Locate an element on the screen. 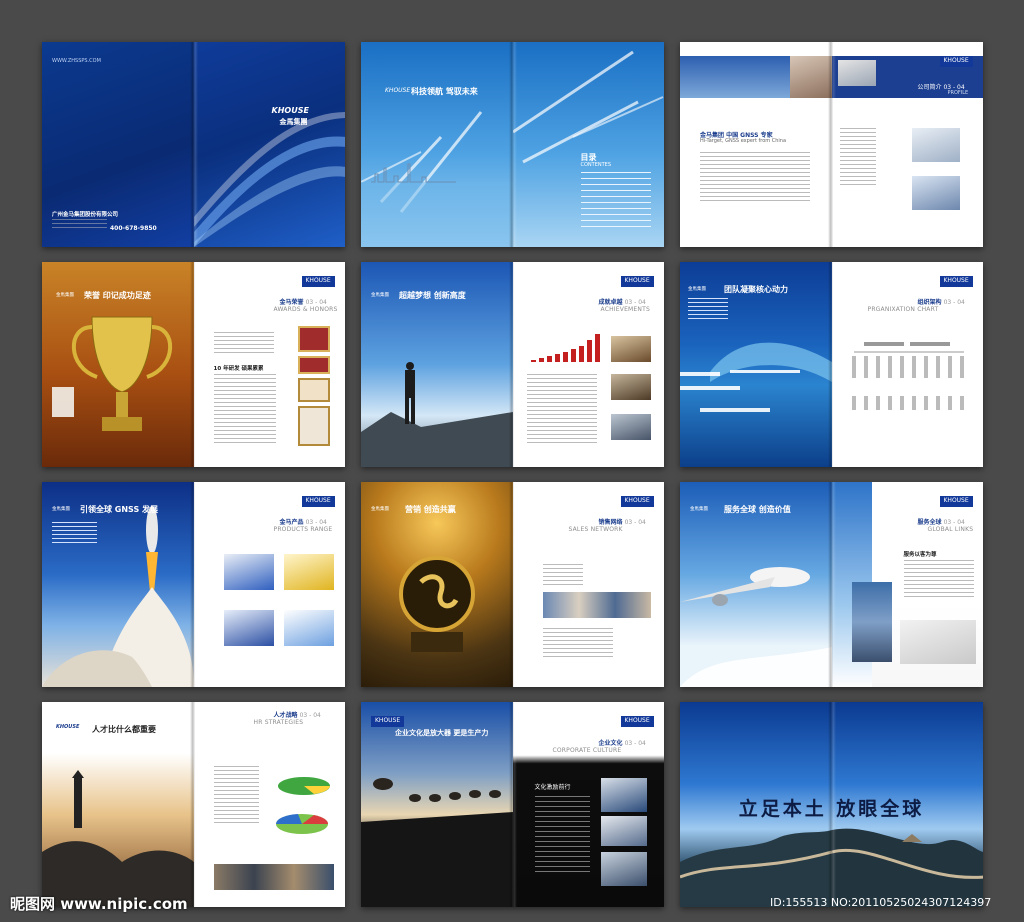 This screenshot has height=922, width=1024. section-title-en: ACHIEVEMENTS is located at coordinates (625, 309).